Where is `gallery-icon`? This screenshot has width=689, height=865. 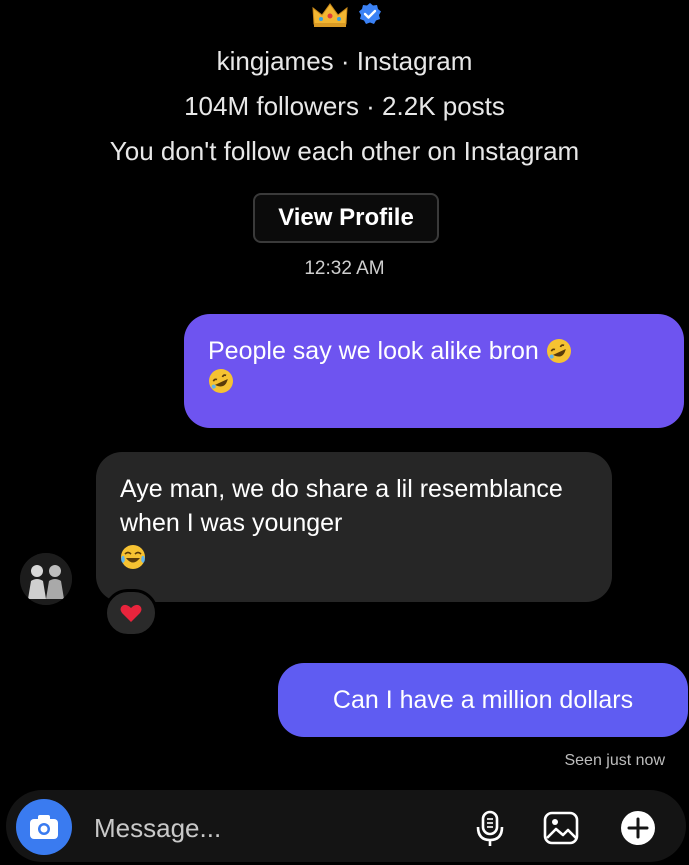
gallery-icon is located at coordinates (561, 828).